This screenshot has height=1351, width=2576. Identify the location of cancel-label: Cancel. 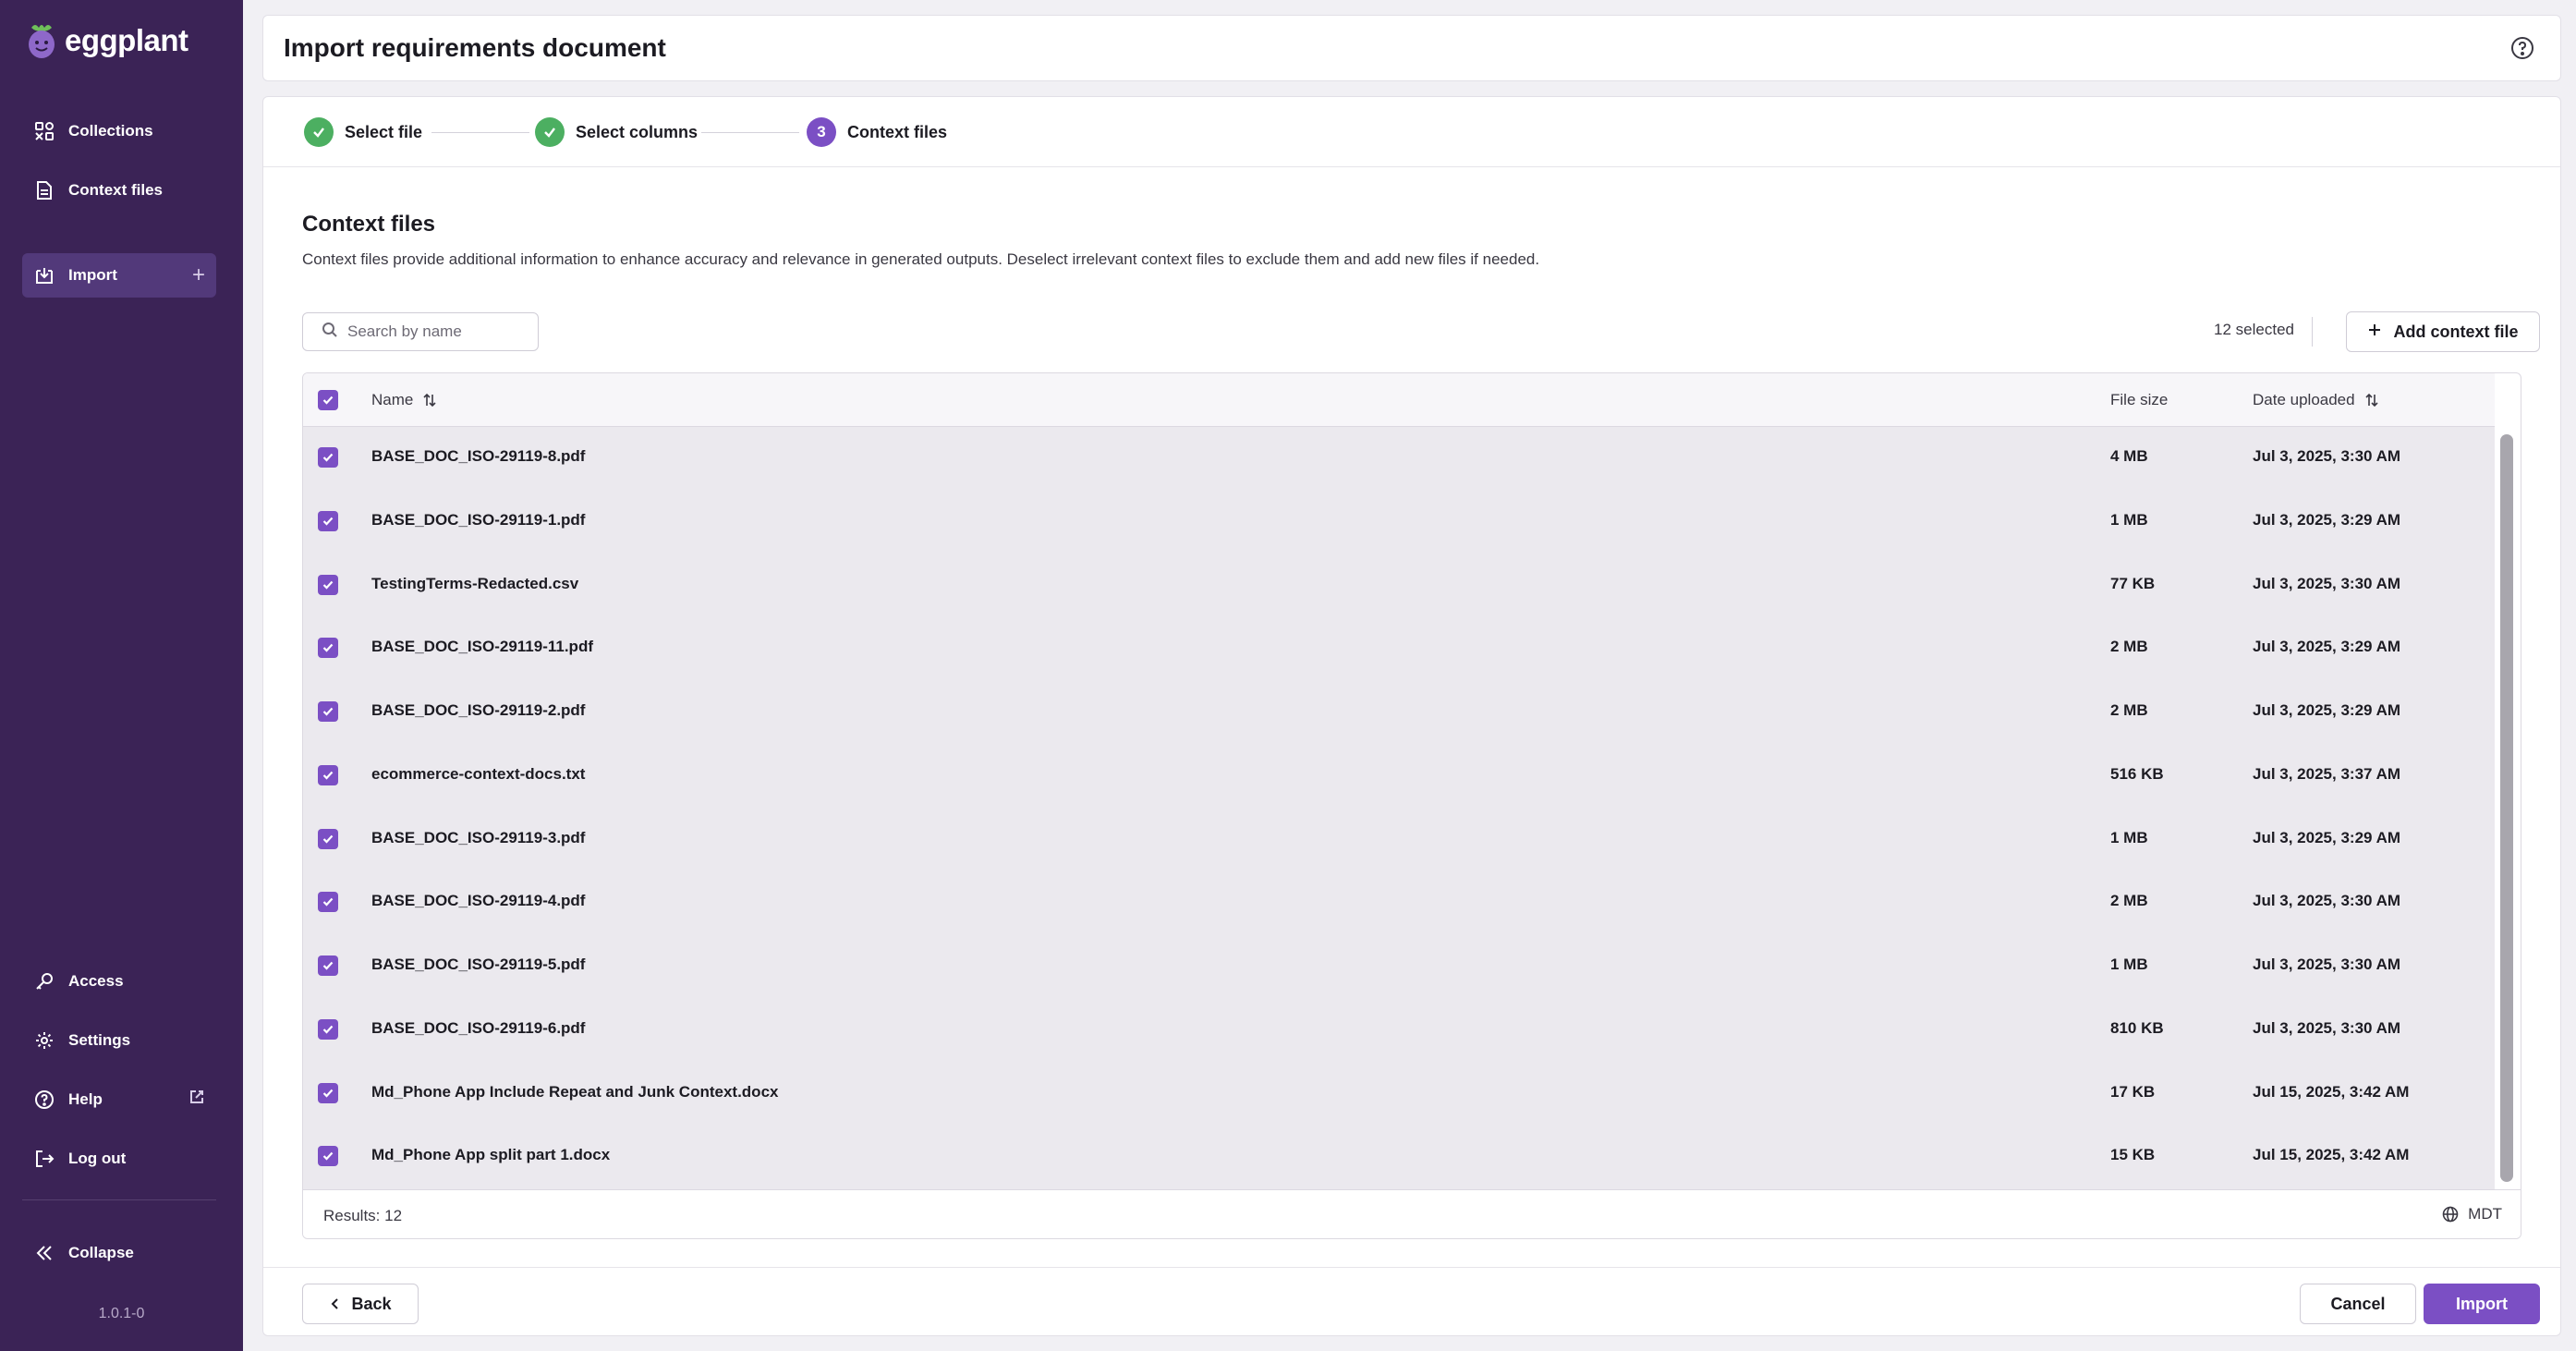
(2358, 1303).